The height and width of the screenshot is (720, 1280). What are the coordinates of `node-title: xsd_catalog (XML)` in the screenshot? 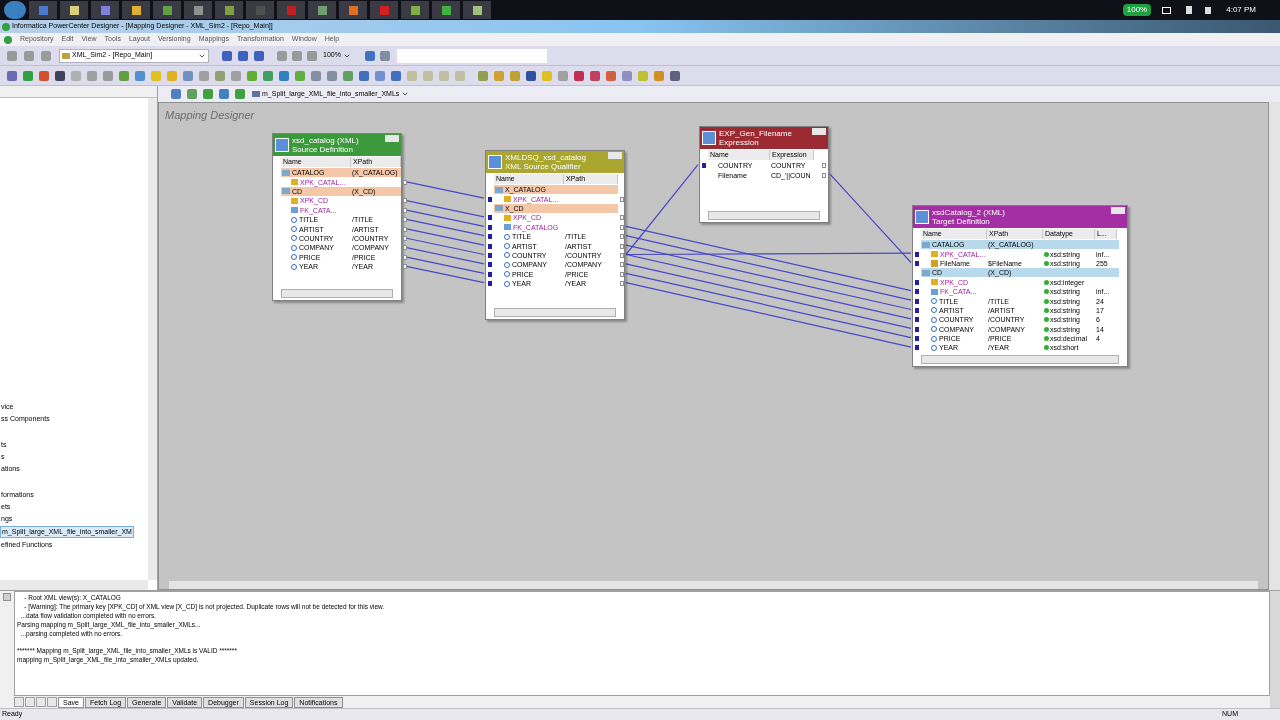 It's located at (326, 140).